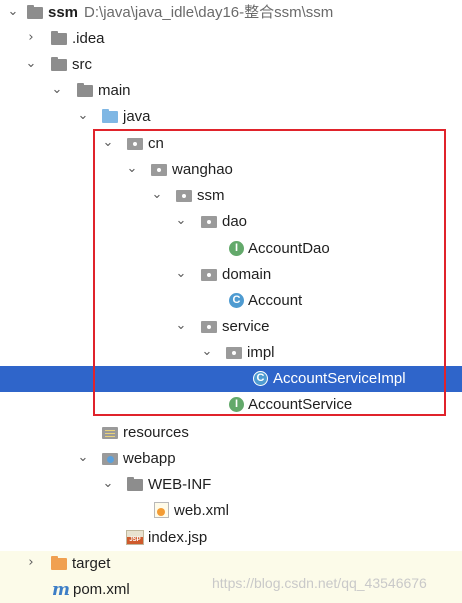 Image resolution: width=462 pixels, height=603 pixels. I want to click on tree-label-account-service: AccountService, so click(300, 404).